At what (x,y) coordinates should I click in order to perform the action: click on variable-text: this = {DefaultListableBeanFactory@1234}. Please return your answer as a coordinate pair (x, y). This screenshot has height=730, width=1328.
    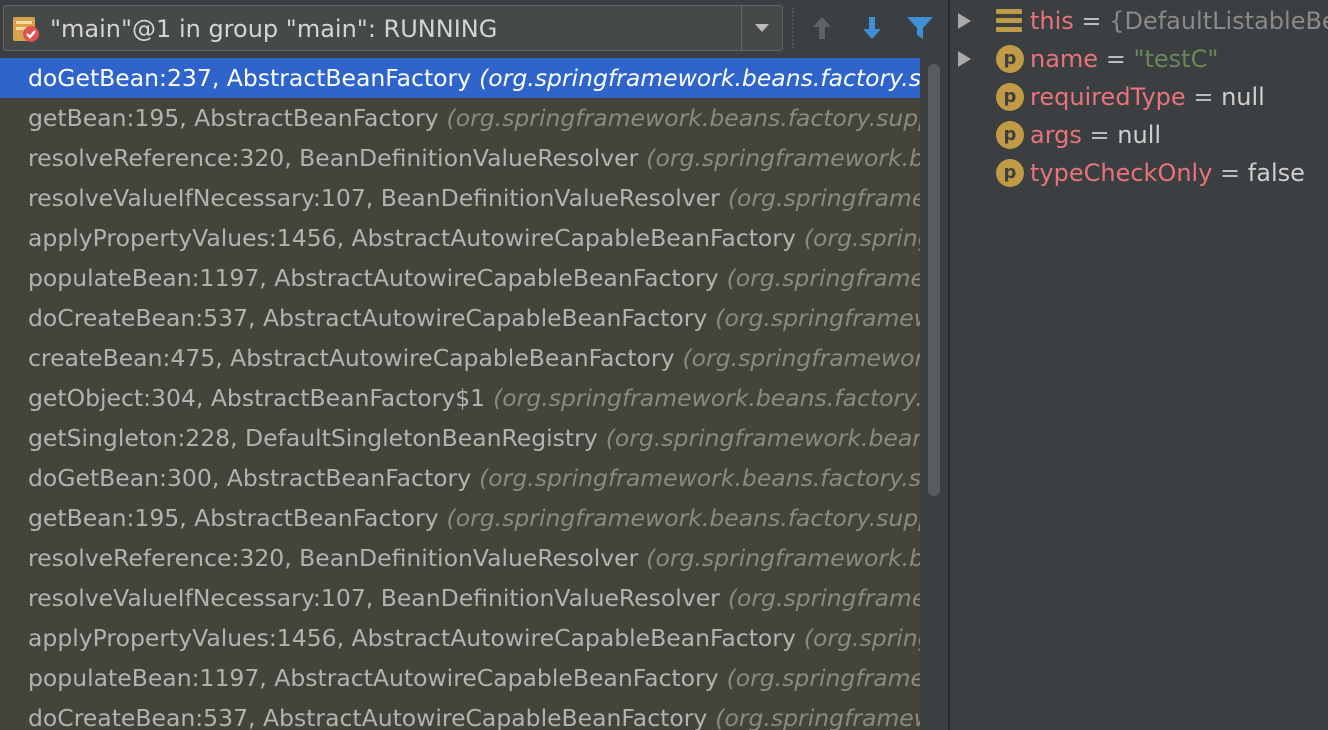
    Looking at the image, I should click on (1179, 21).